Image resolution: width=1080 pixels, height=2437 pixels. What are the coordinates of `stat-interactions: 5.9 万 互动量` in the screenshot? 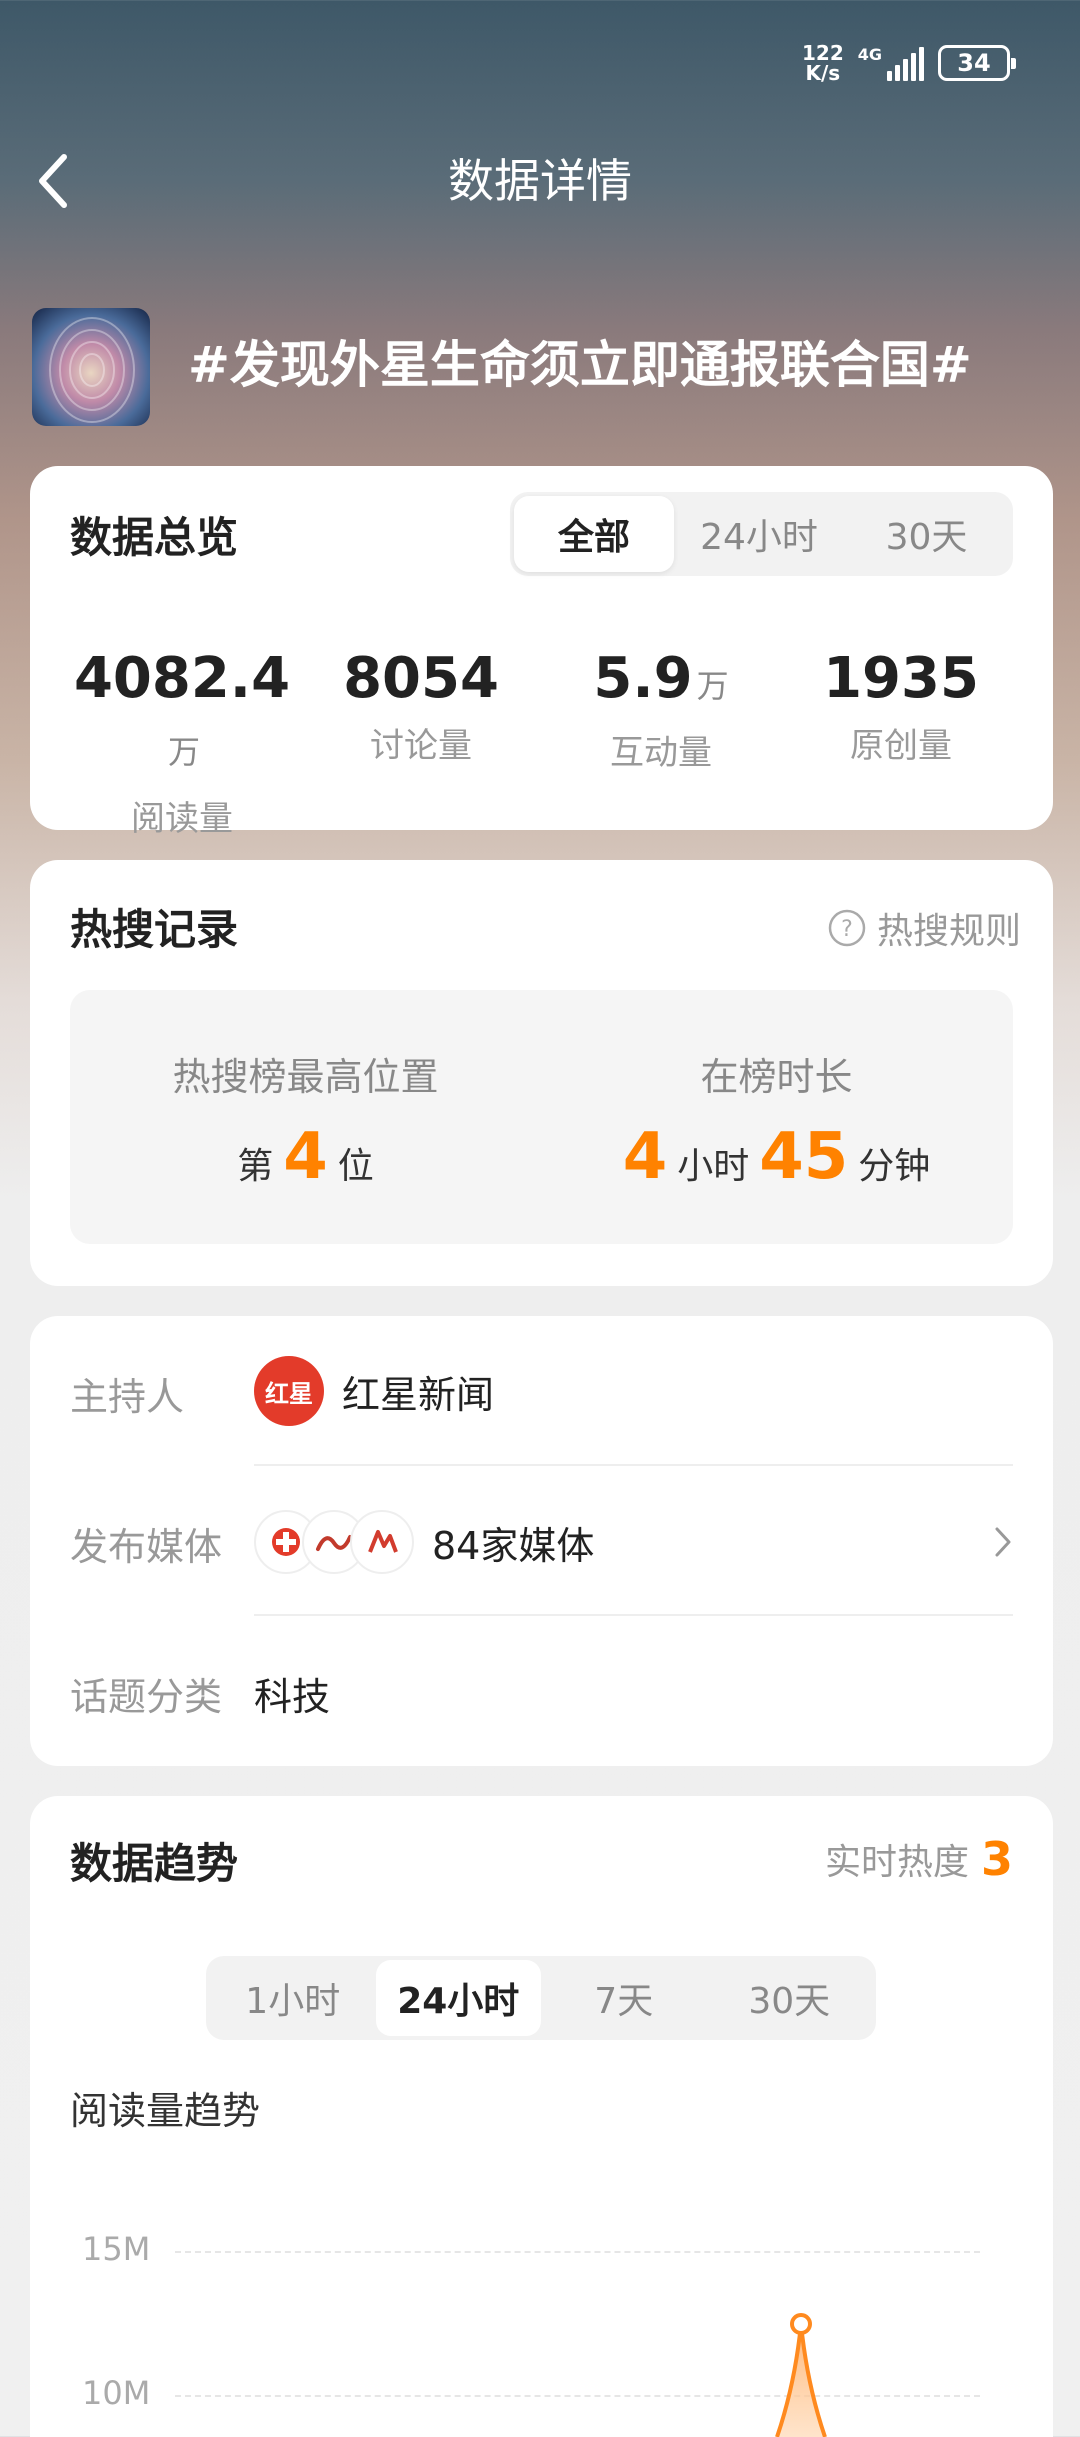 It's located at (661, 710).